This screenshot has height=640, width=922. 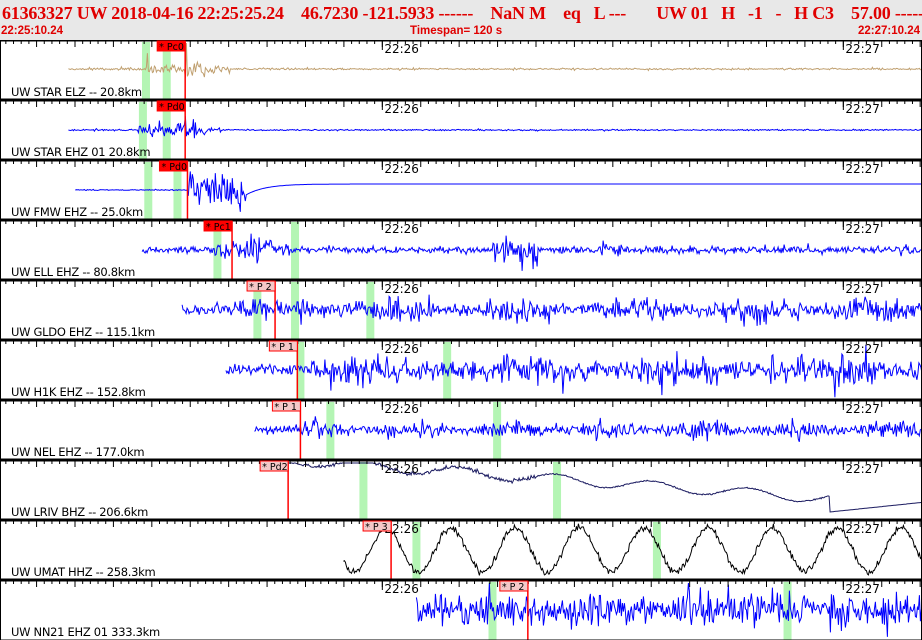 I want to click on channel-panel: 22:26 22:27 * Pc0 UW STAR ELZ -- 20.8km, so click(x=461, y=70).